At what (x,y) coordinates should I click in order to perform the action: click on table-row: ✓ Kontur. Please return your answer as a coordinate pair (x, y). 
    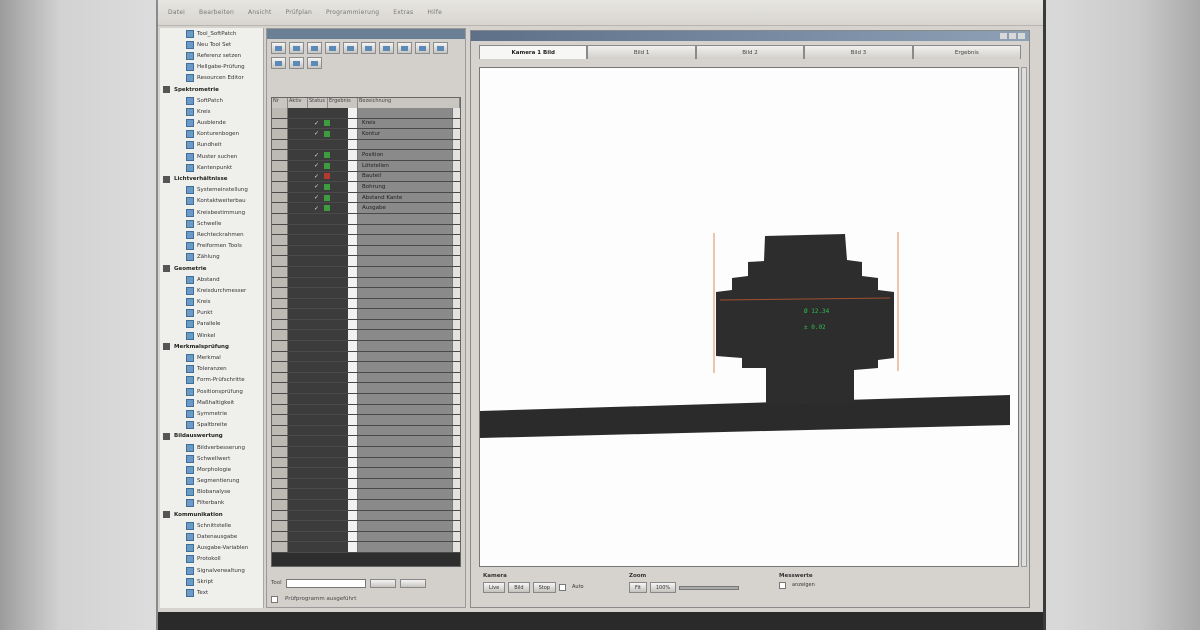
    Looking at the image, I should click on (366, 134).